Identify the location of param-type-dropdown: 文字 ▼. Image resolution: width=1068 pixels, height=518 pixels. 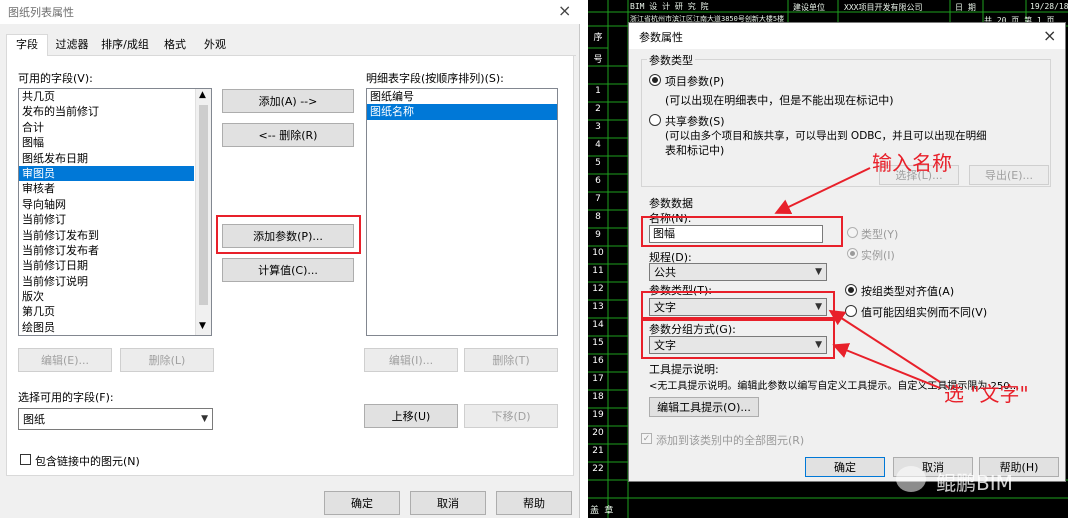
(738, 307).